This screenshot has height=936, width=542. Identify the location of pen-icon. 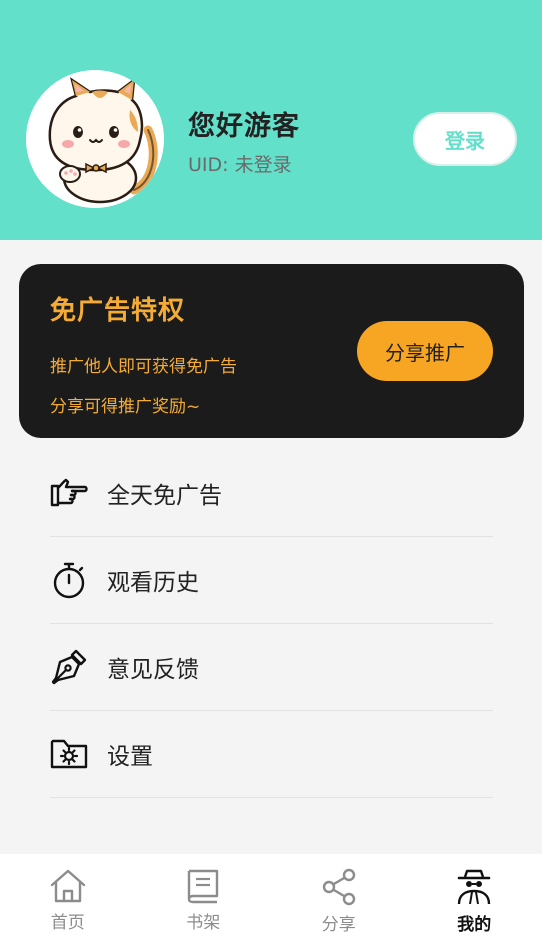
(69, 667).